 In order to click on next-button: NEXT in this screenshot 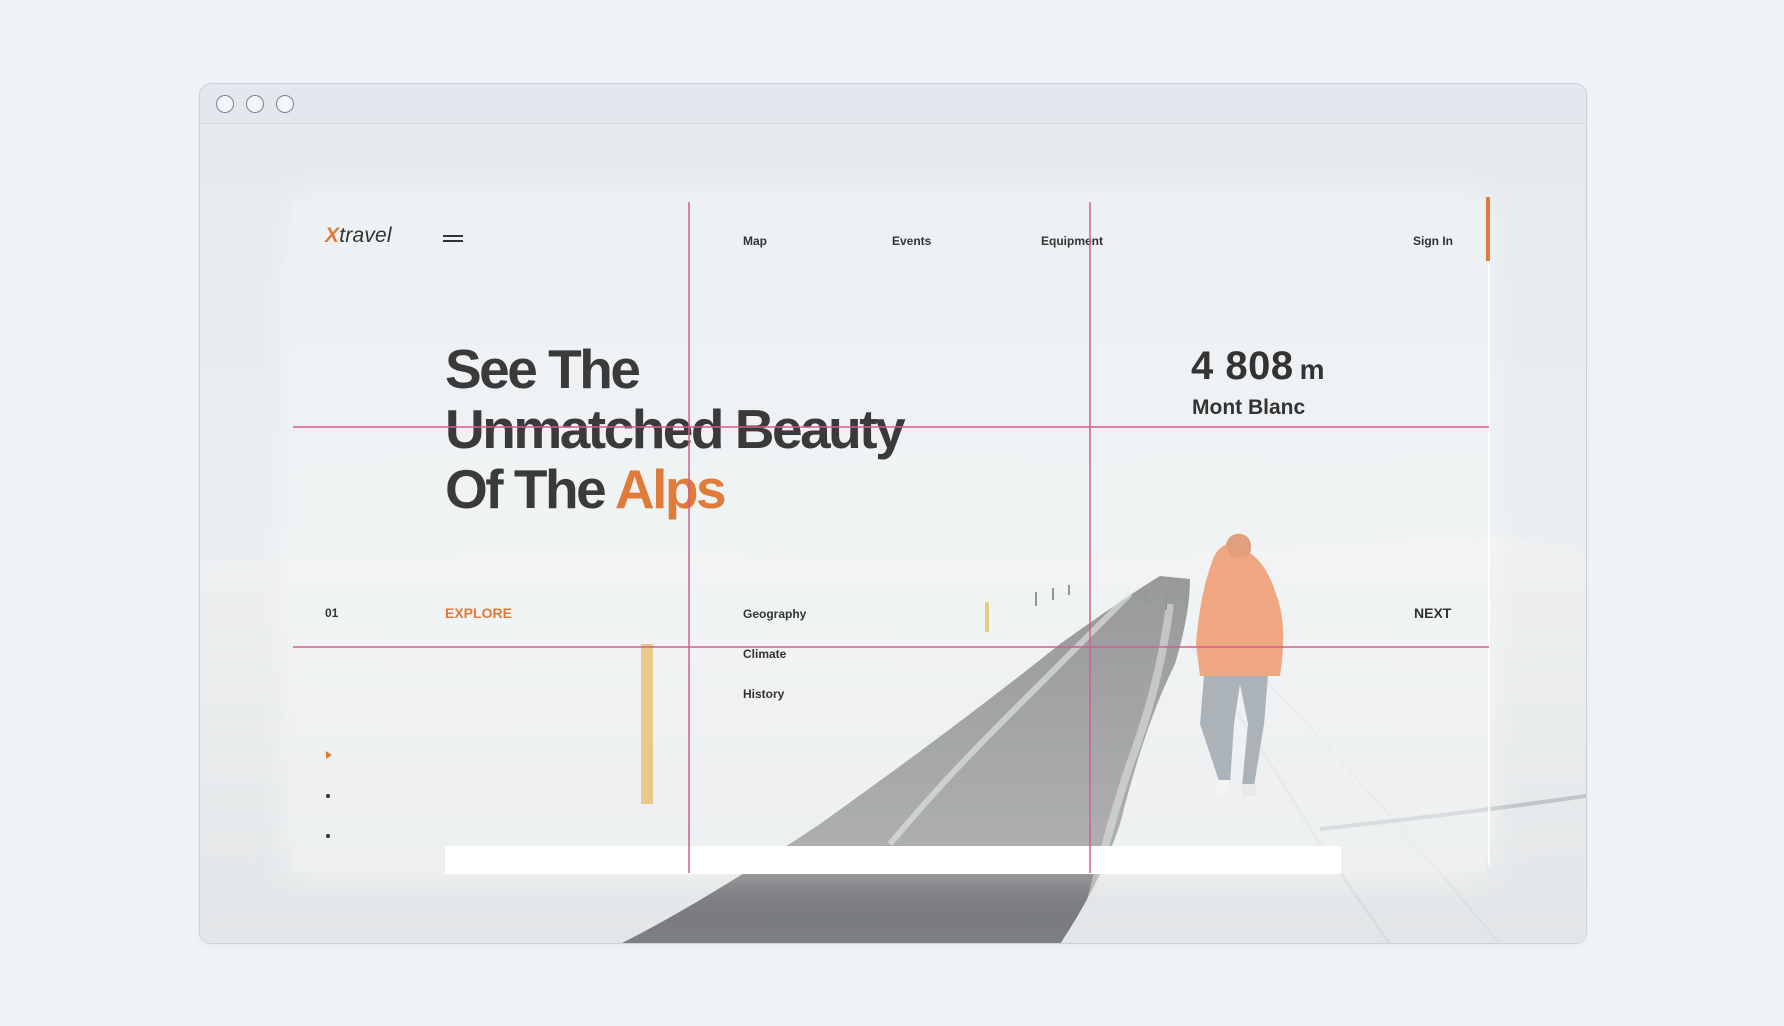, I will do `click(1432, 613)`.